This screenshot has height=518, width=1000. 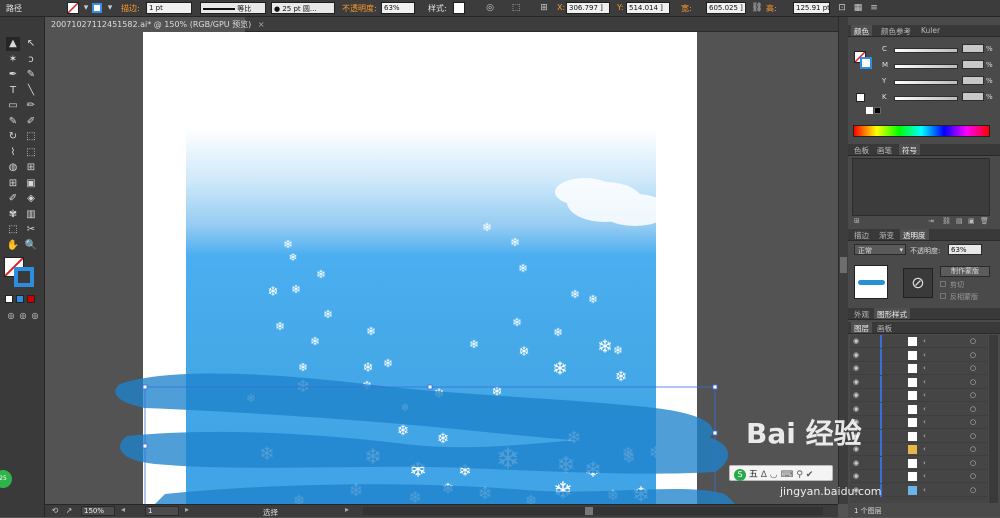 What do you see at coordinates (861, 235) in the screenshot?
I see `tab-stroke: 描边` at bounding box center [861, 235].